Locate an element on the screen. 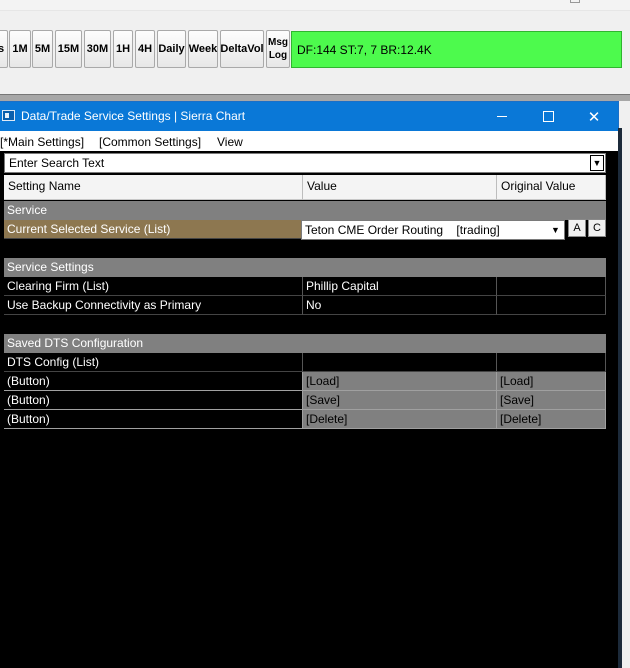 The height and width of the screenshot is (668, 630). save-button: [Save] is located at coordinates (400, 400).